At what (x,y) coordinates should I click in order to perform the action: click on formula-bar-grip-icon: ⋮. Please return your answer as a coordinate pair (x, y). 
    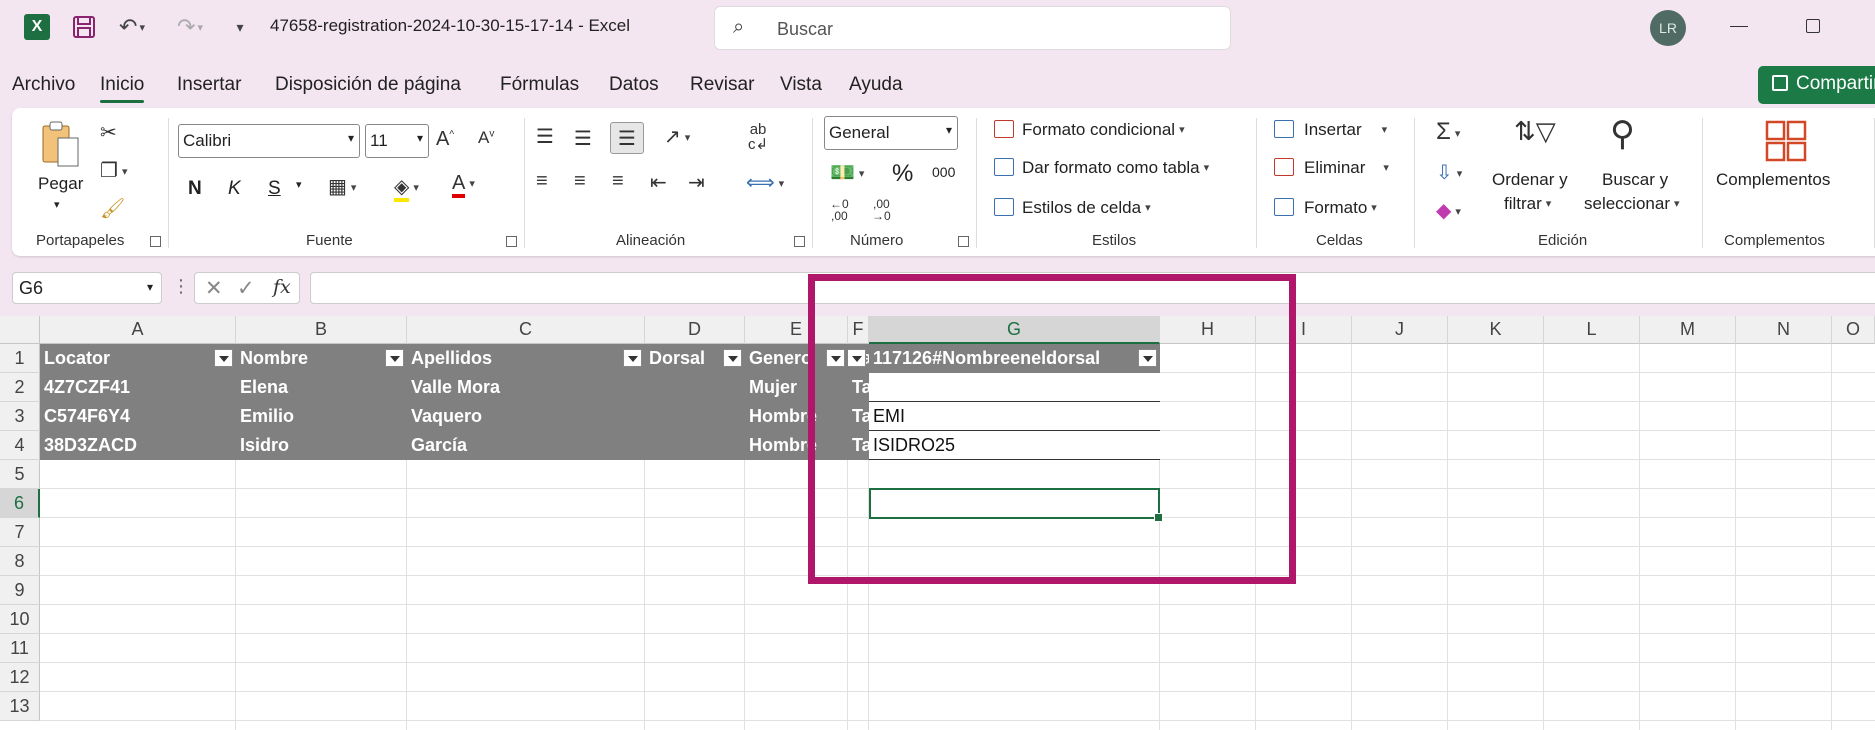
    Looking at the image, I should click on (181, 286).